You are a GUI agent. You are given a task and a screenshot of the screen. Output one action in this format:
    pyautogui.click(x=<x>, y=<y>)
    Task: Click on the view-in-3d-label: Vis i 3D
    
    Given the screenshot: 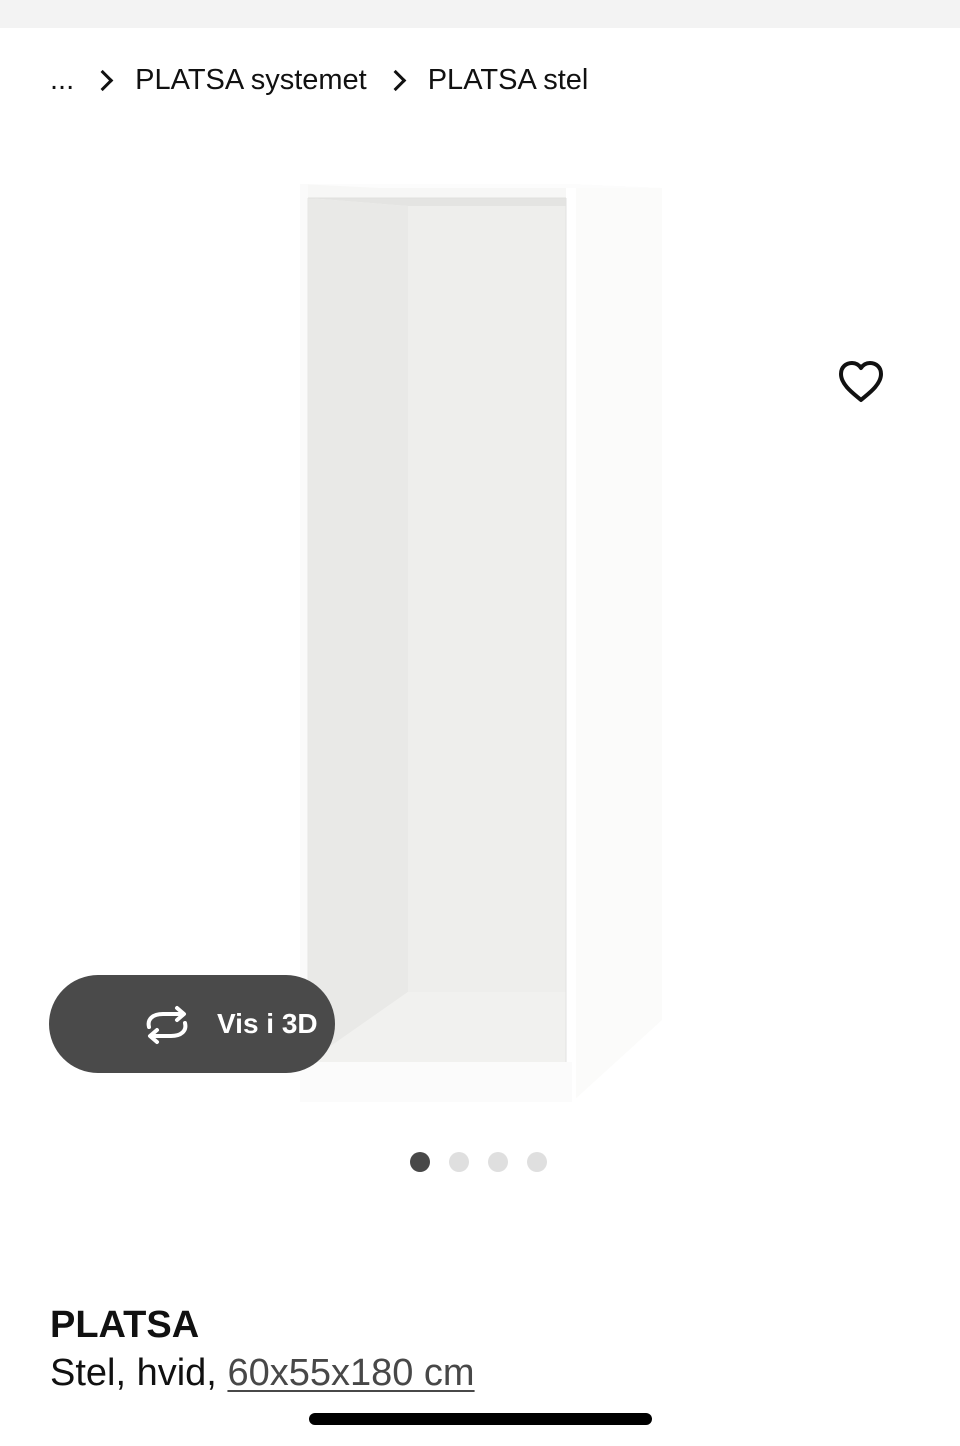 What is the action you would take?
    pyautogui.click(x=267, y=1023)
    